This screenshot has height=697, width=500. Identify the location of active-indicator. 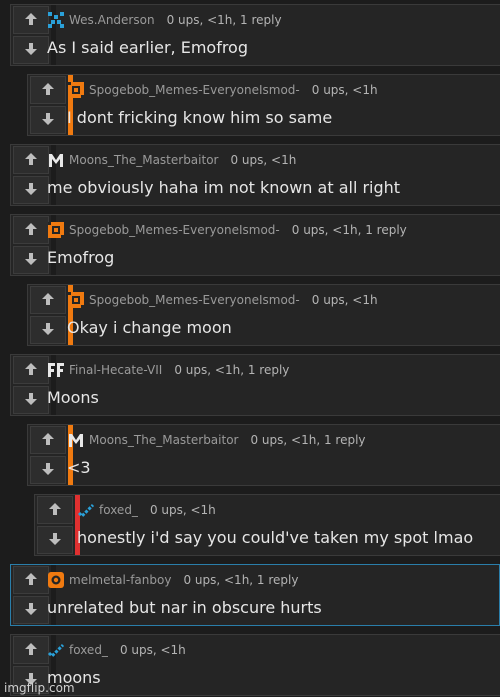
(255, 625).